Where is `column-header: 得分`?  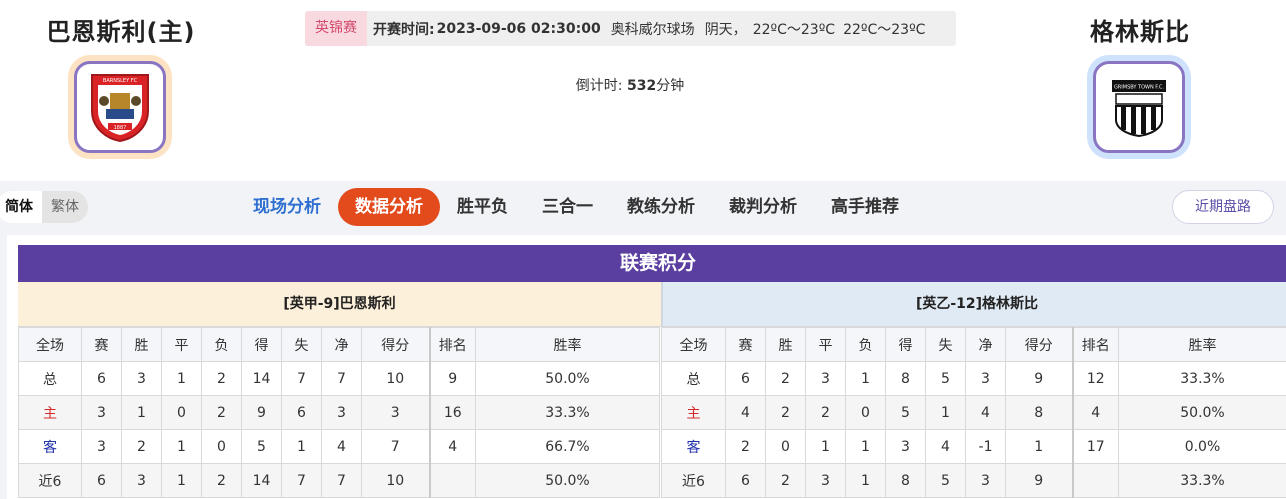
column-header: 得分 is located at coordinates (1039, 344).